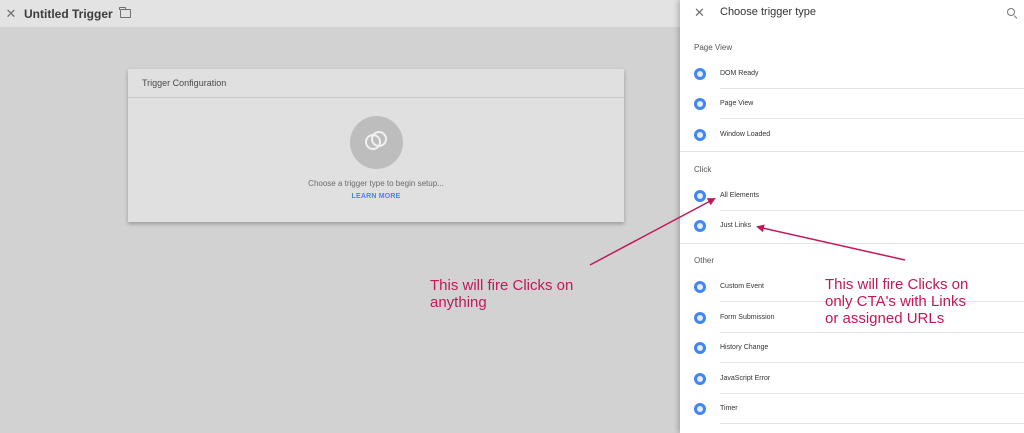 Image resolution: width=1024 pixels, height=433 pixels. I want to click on history-icon, so click(700, 348).